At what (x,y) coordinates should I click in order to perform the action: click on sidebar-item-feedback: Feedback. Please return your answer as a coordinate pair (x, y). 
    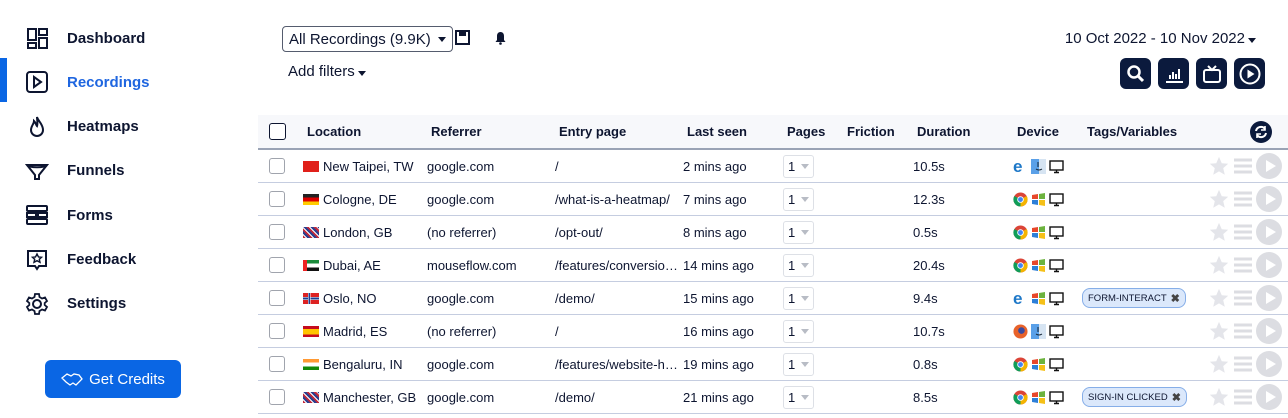
    Looking at the image, I should click on (128, 260).